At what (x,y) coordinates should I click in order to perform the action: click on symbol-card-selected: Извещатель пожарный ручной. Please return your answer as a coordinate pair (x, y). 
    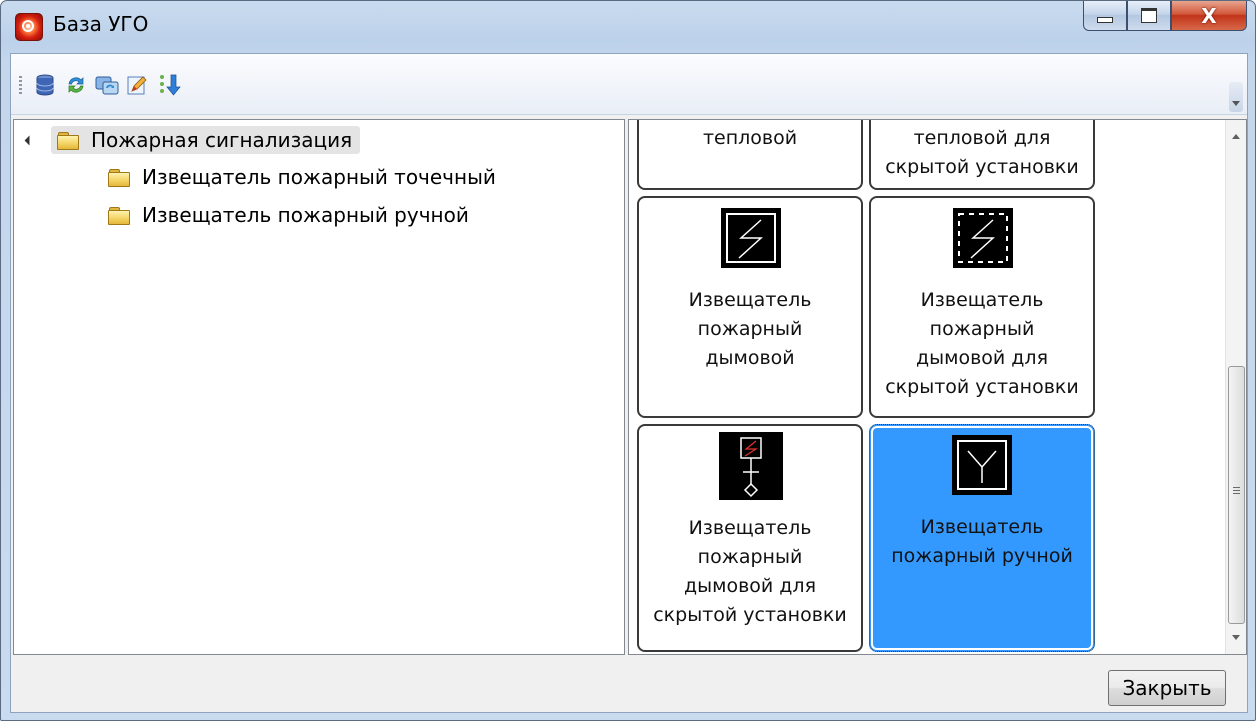
    Looking at the image, I should click on (982, 538).